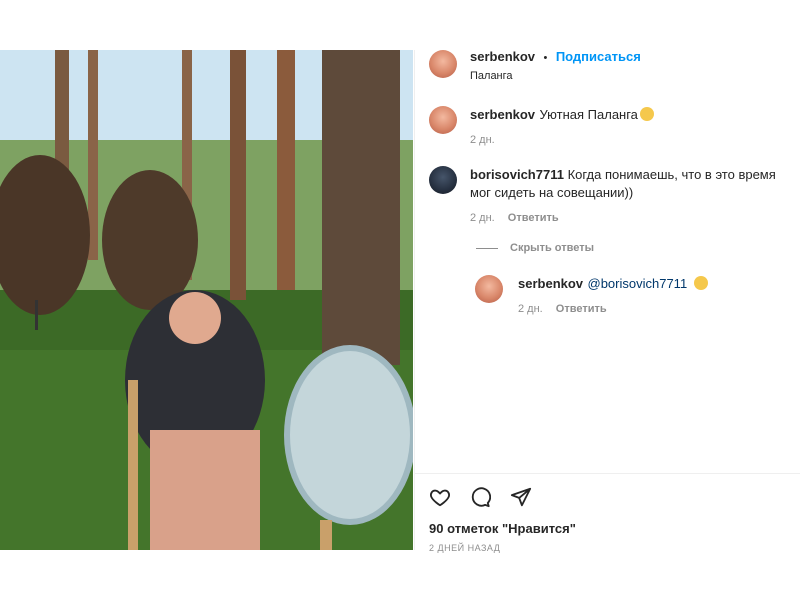  Describe the element at coordinates (588, 114) in the screenshot. I see `caption-text: Уютная Паланга` at that location.